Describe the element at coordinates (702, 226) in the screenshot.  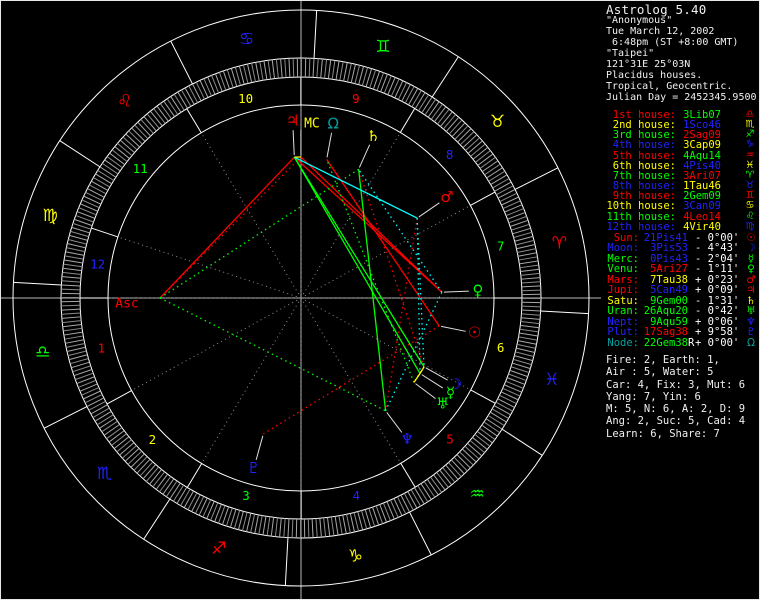
I see `house-cusp-value: 4Vir40` at that location.